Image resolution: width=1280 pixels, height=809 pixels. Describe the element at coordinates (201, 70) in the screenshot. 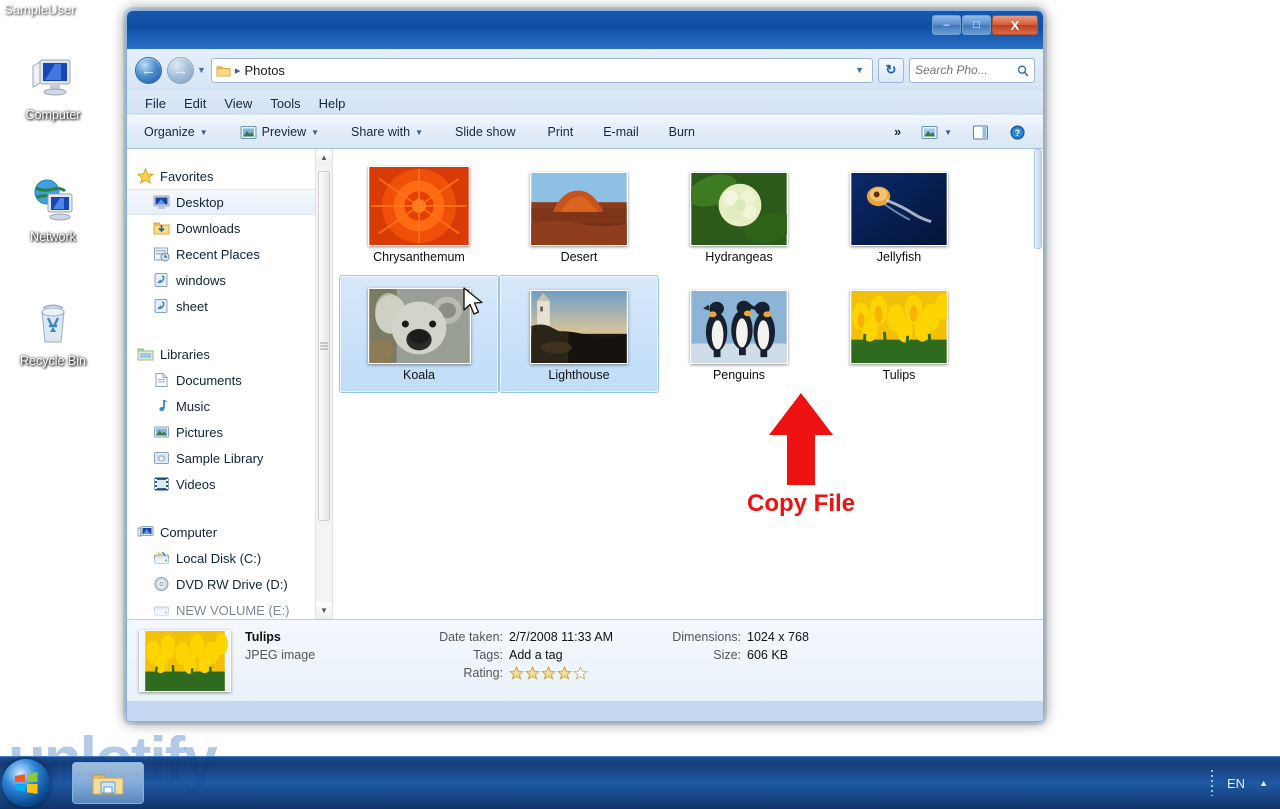

I see `history-dropdown-icon: ▼` at that location.